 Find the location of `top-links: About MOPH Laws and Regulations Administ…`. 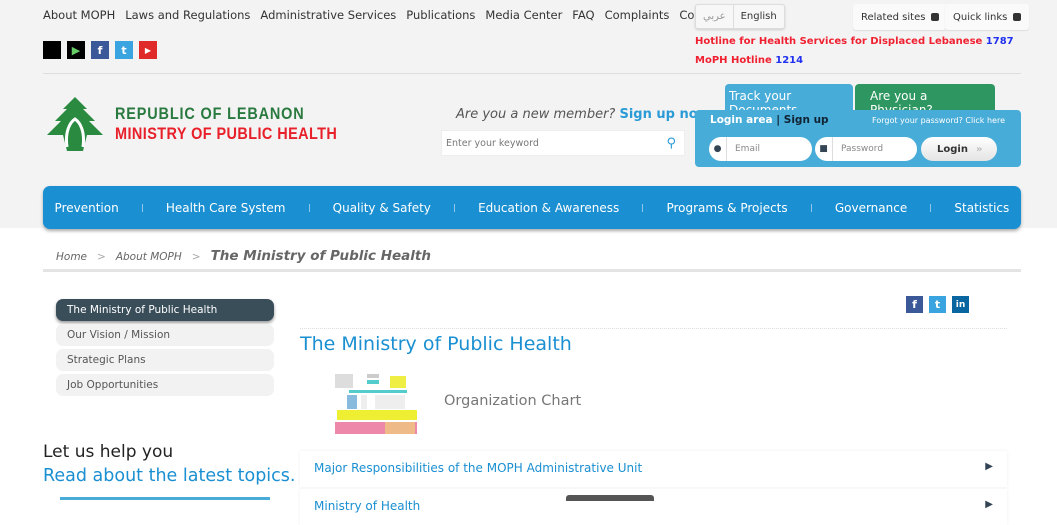

top-links: About MOPH Laws and Regulations Administ… is located at coordinates (392, 15).